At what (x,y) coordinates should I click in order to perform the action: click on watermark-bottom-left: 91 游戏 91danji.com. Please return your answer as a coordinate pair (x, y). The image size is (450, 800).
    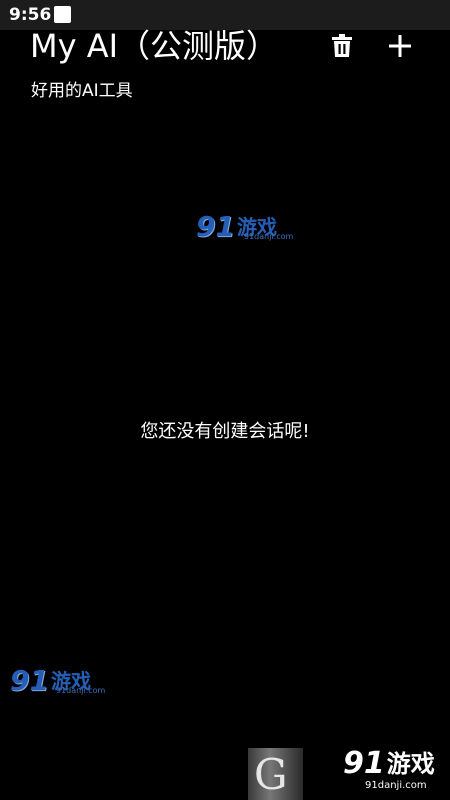
    Looking at the image, I should click on (58, 680).